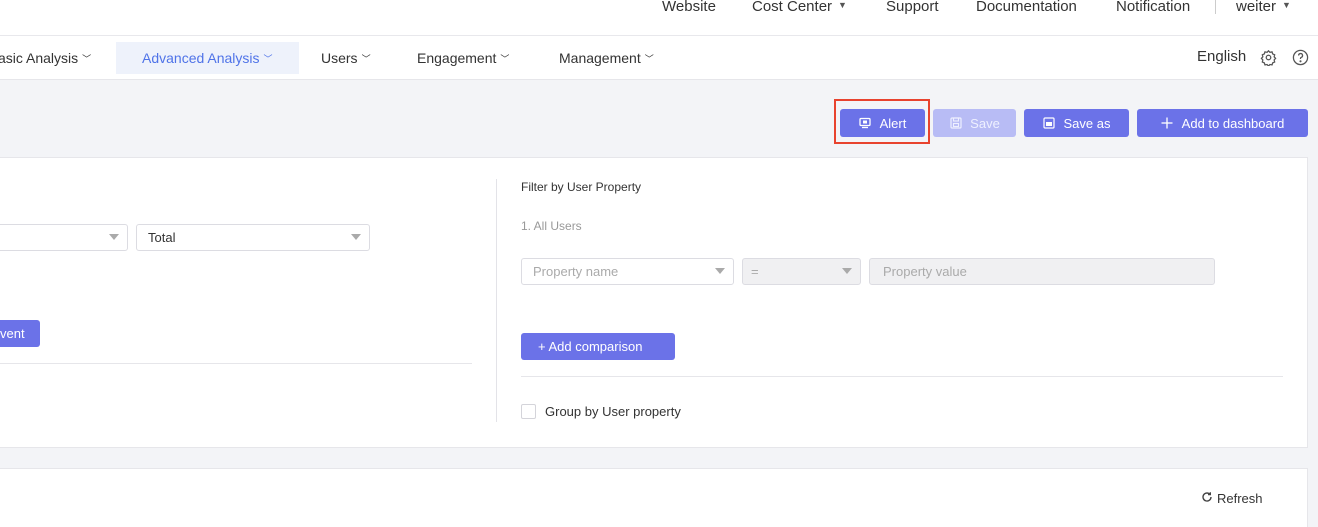 The width and height of the screenshot is (1318, 527). What do you see at coordinates (339, 58) in the screenshot?
I see `menu-label: Users` at bounding box center [339, 58].